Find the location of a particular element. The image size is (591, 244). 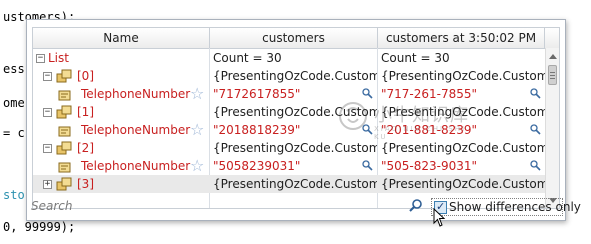

snapshot-value: "717-261-7855" is located at coordinates (429, 94).